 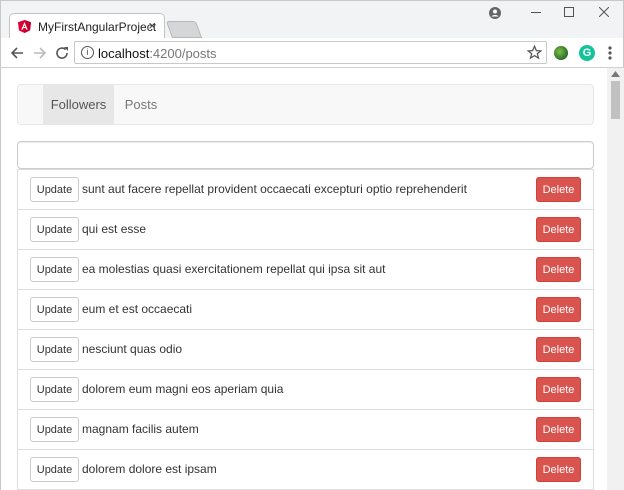 What do you see at coordinates (140, 429) in the screenshot?
I see `post-title: magnam facilis autem` at bounding box center [140, 429].